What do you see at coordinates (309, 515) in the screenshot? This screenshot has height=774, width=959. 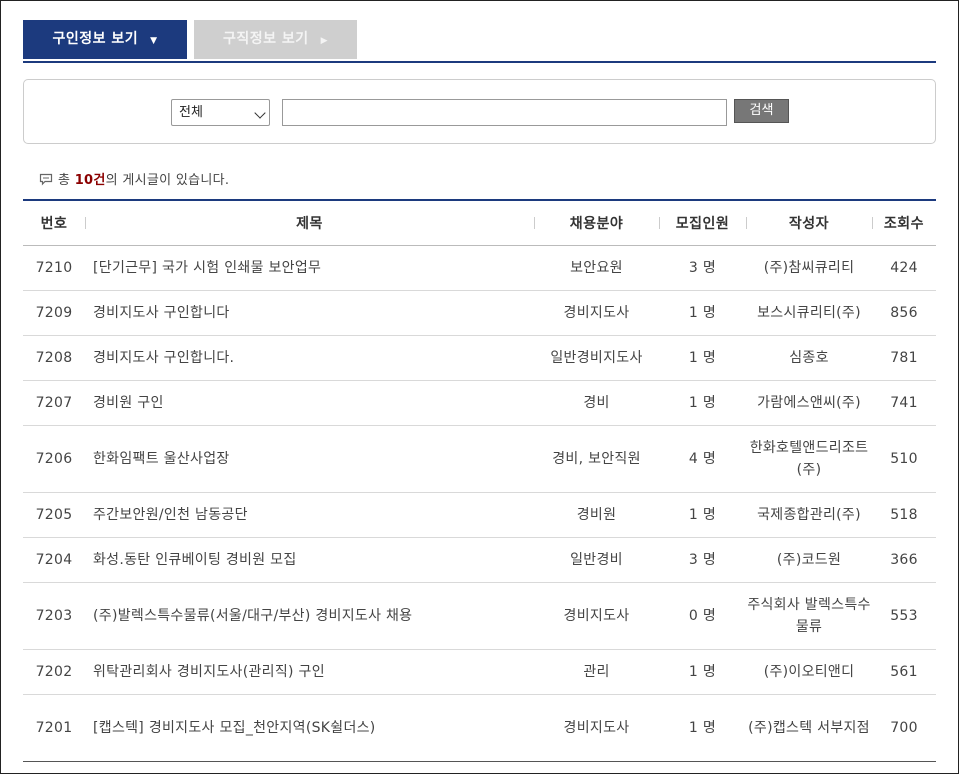 I see `row-title-link: 주간보안원/인천 남동공단` at bounding box center [309, 515].